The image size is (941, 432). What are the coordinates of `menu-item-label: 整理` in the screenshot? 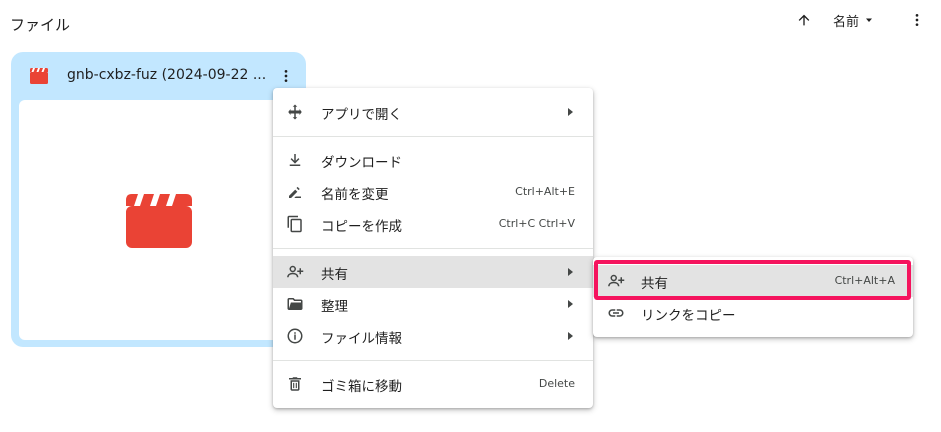 It's located at (334, 307).